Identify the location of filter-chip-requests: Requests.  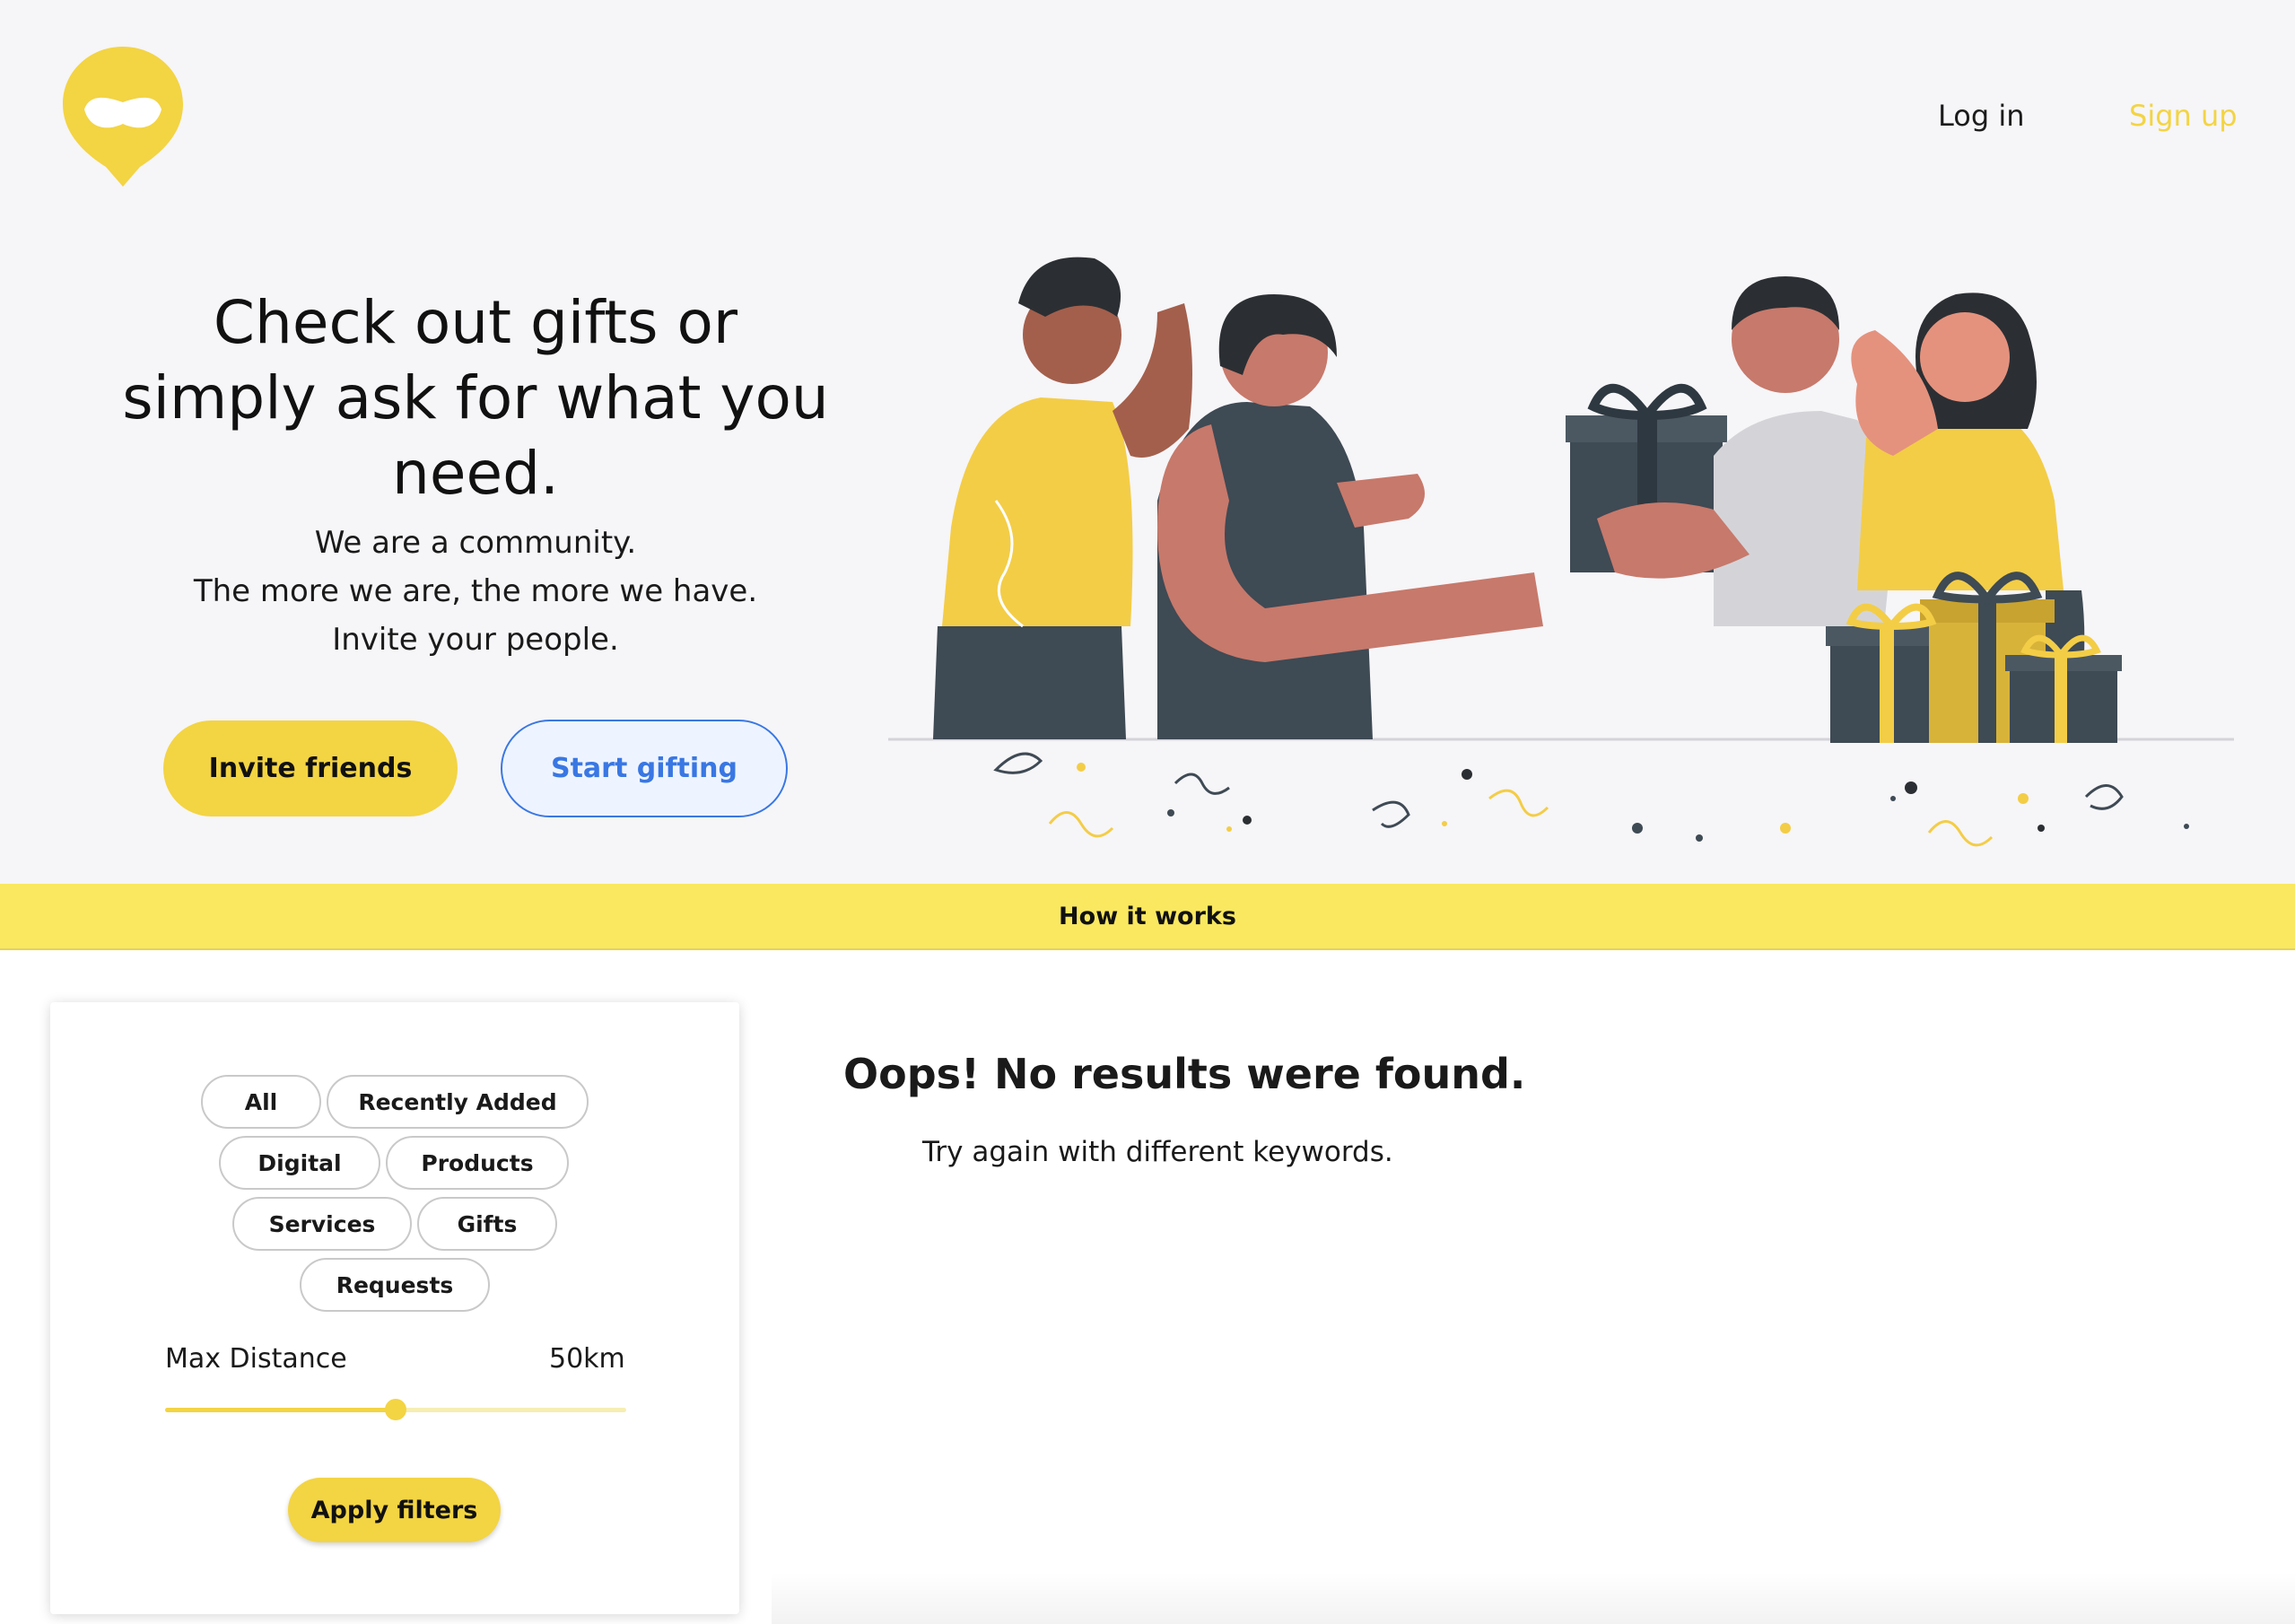
(395, 1285).